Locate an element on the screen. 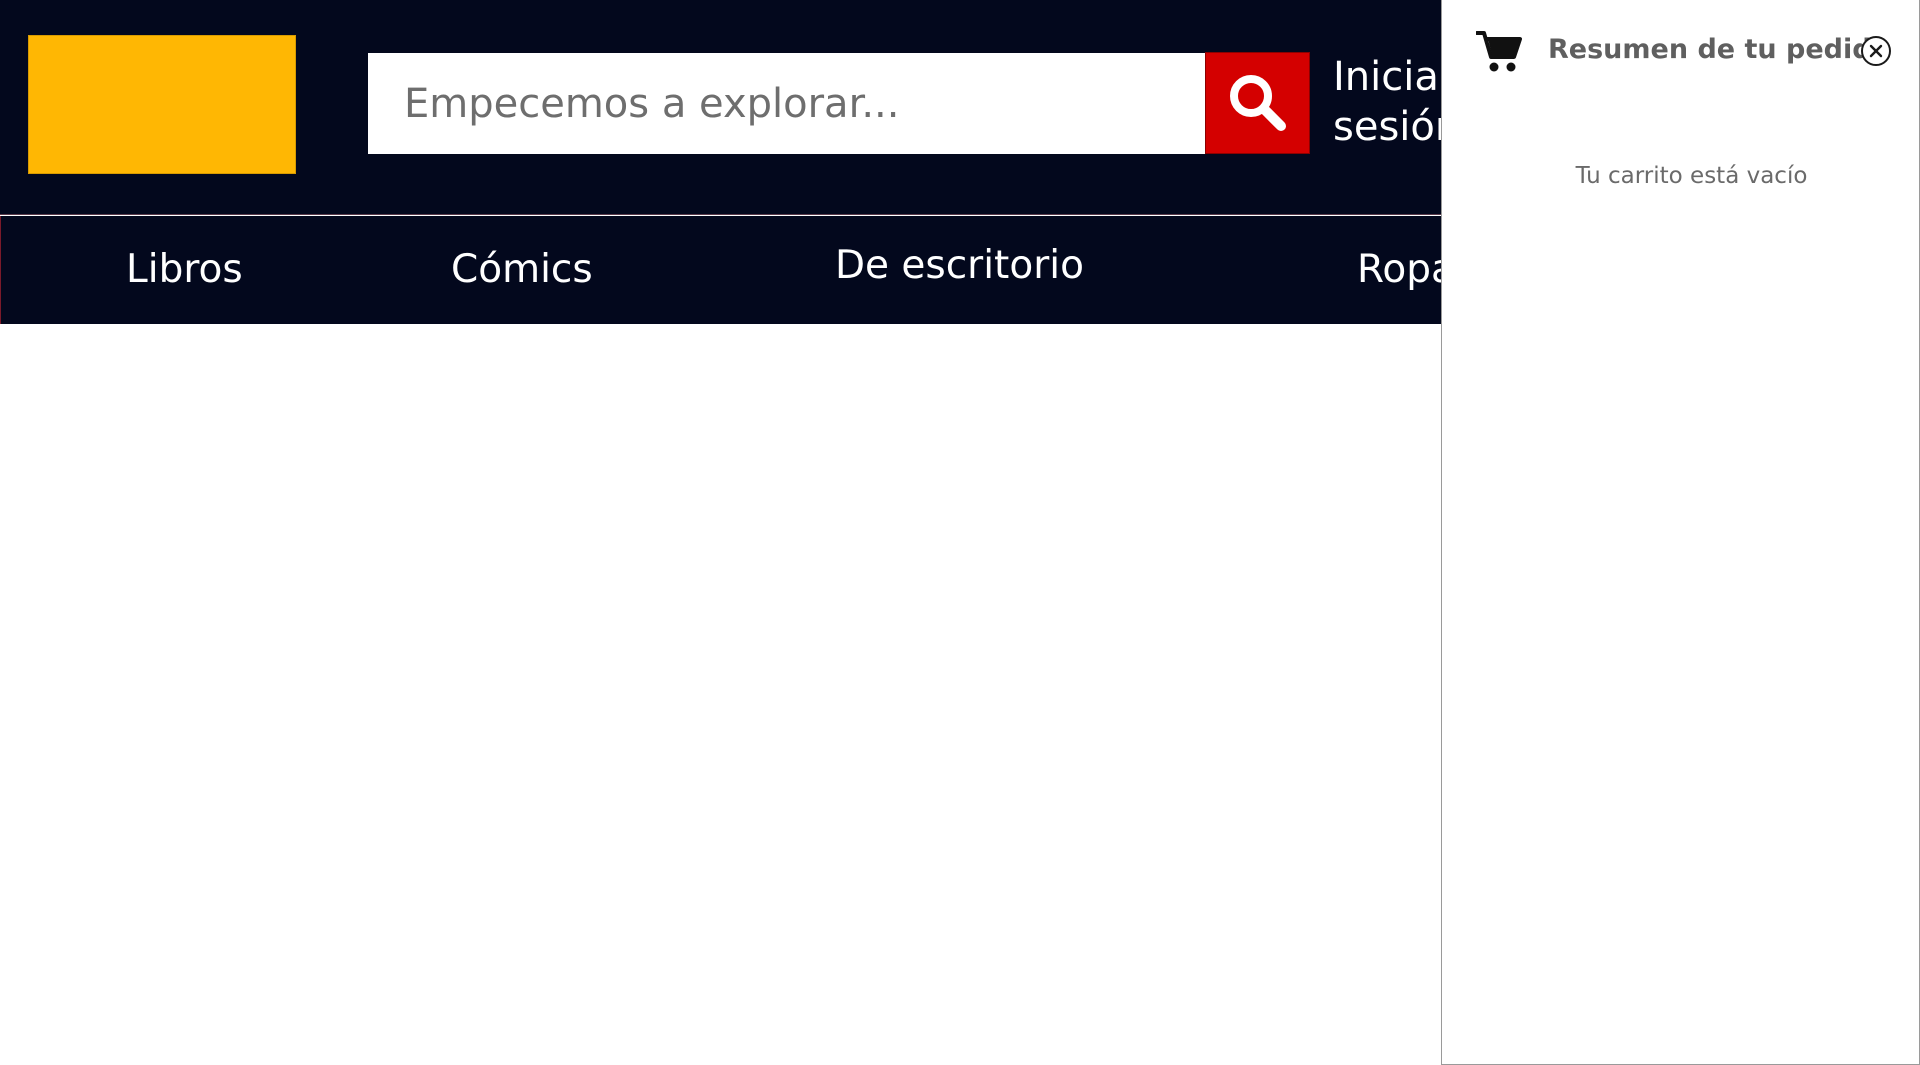  nav-item-comics: Cómics is located at coordinates (522, 270).